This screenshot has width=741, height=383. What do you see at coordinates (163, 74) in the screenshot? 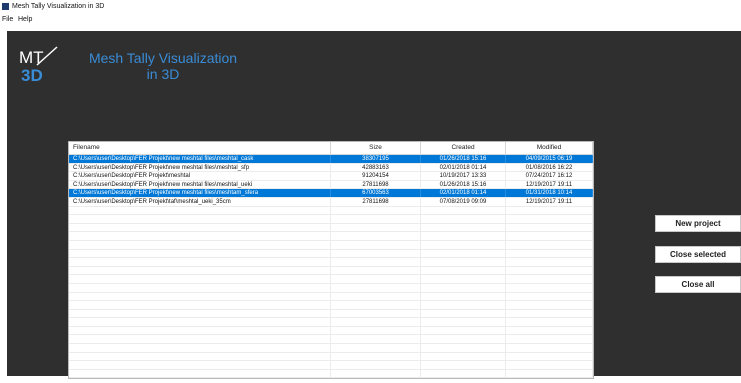
I see `app-title-line2: in 3D` at bounding box center [163, 74].